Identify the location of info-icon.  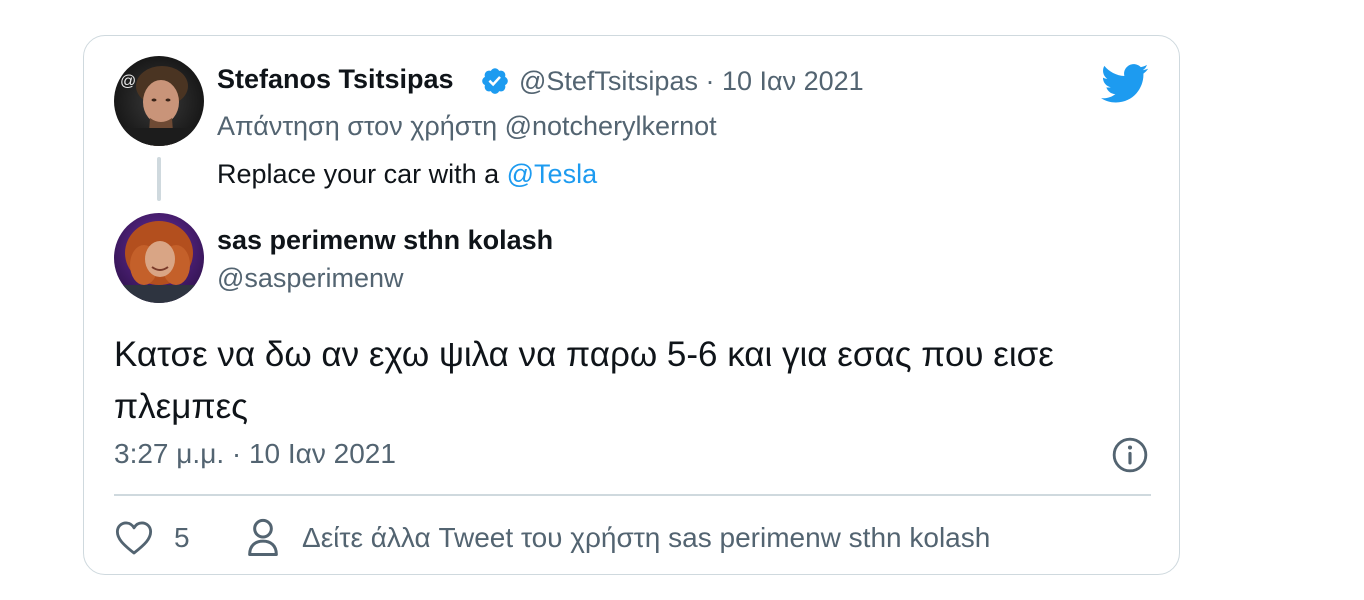
(1130, 455).